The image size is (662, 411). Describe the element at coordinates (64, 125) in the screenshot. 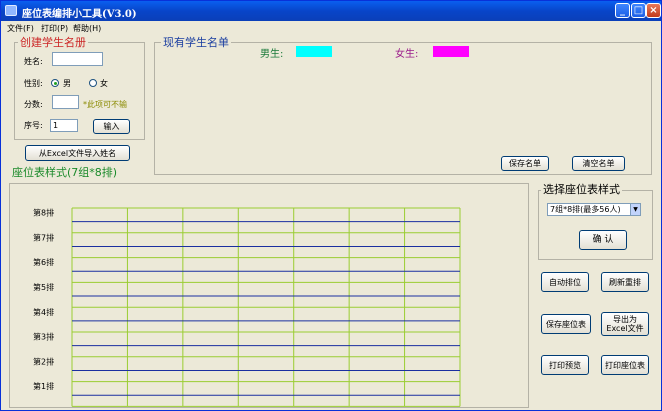

I see `seq-input: 1` at that location.